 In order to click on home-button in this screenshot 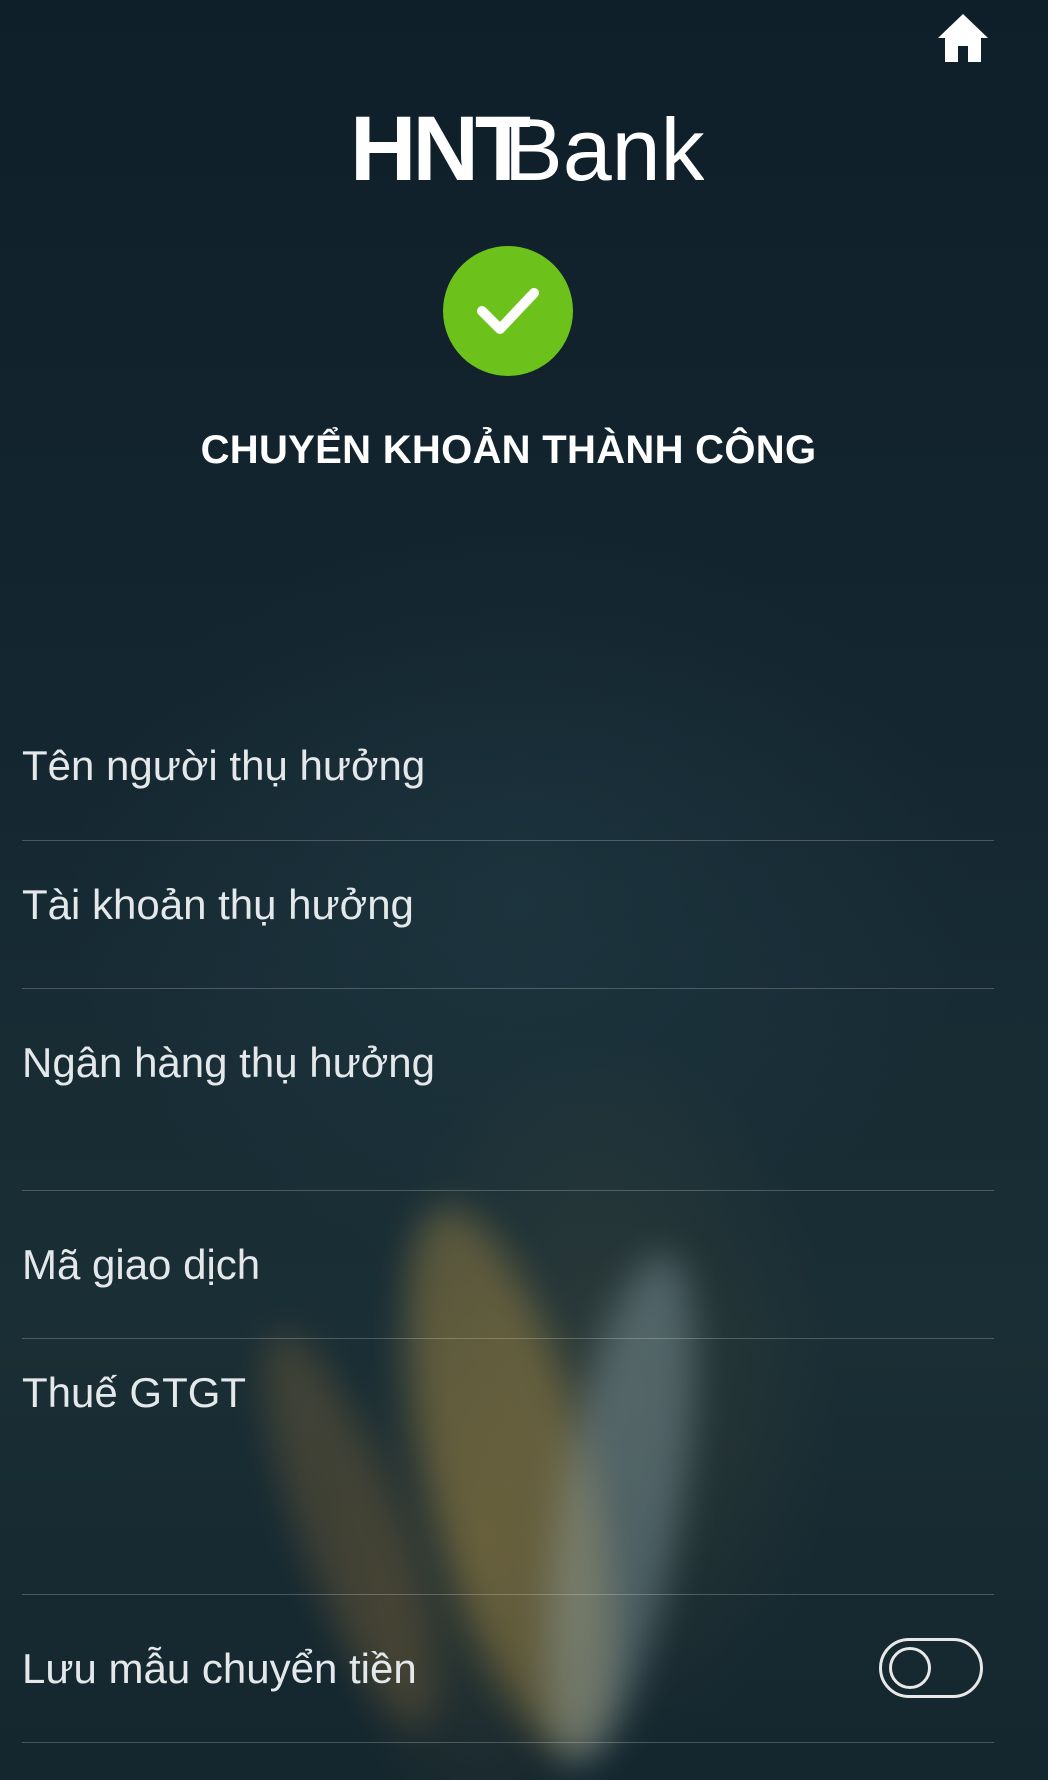, I will do `click(963, 38)`.